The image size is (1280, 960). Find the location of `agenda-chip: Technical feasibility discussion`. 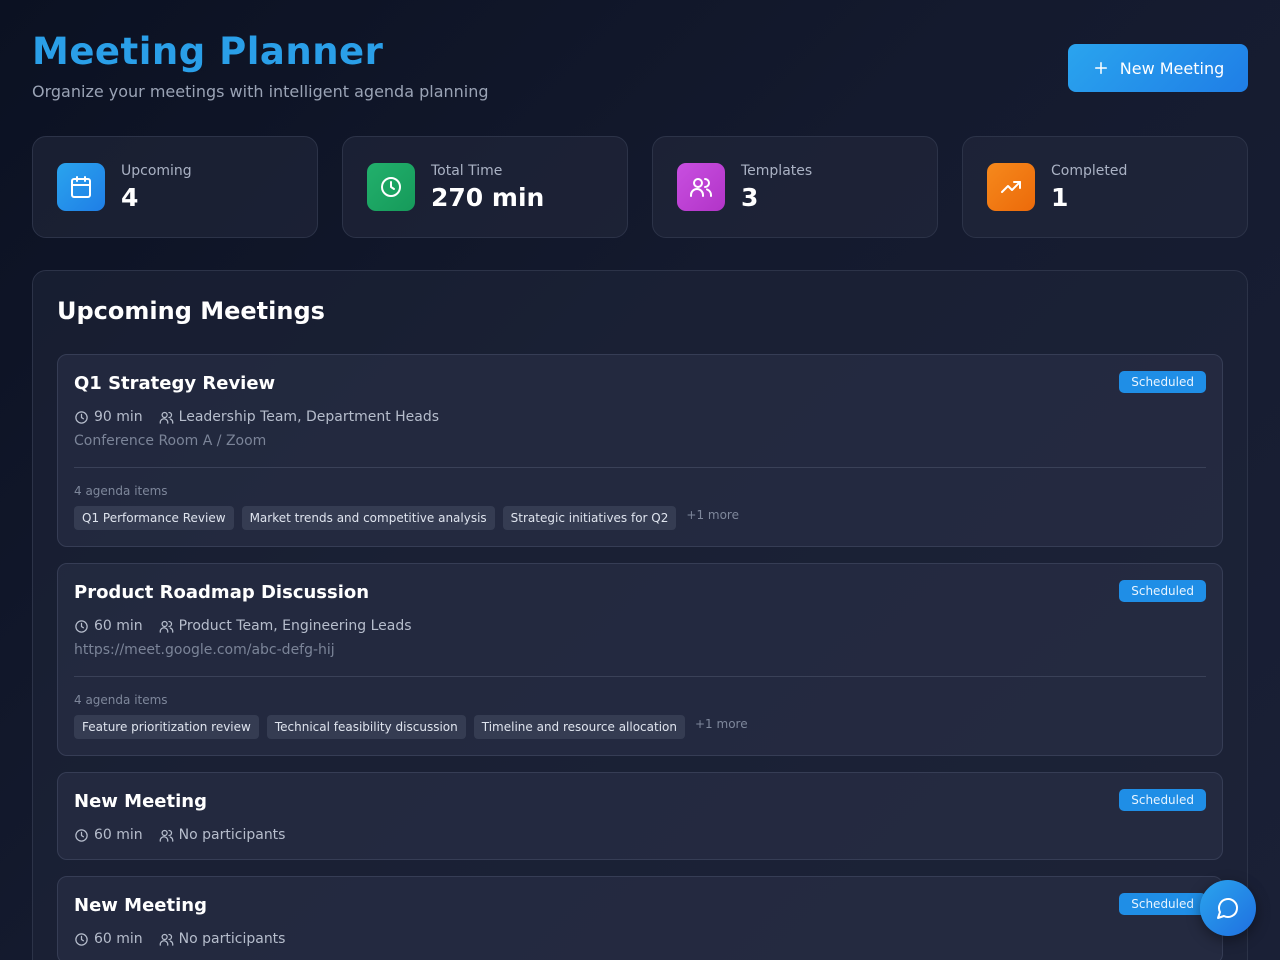

agenda-chip: Technical feasibility discussion is located at coordinates (366, 727).